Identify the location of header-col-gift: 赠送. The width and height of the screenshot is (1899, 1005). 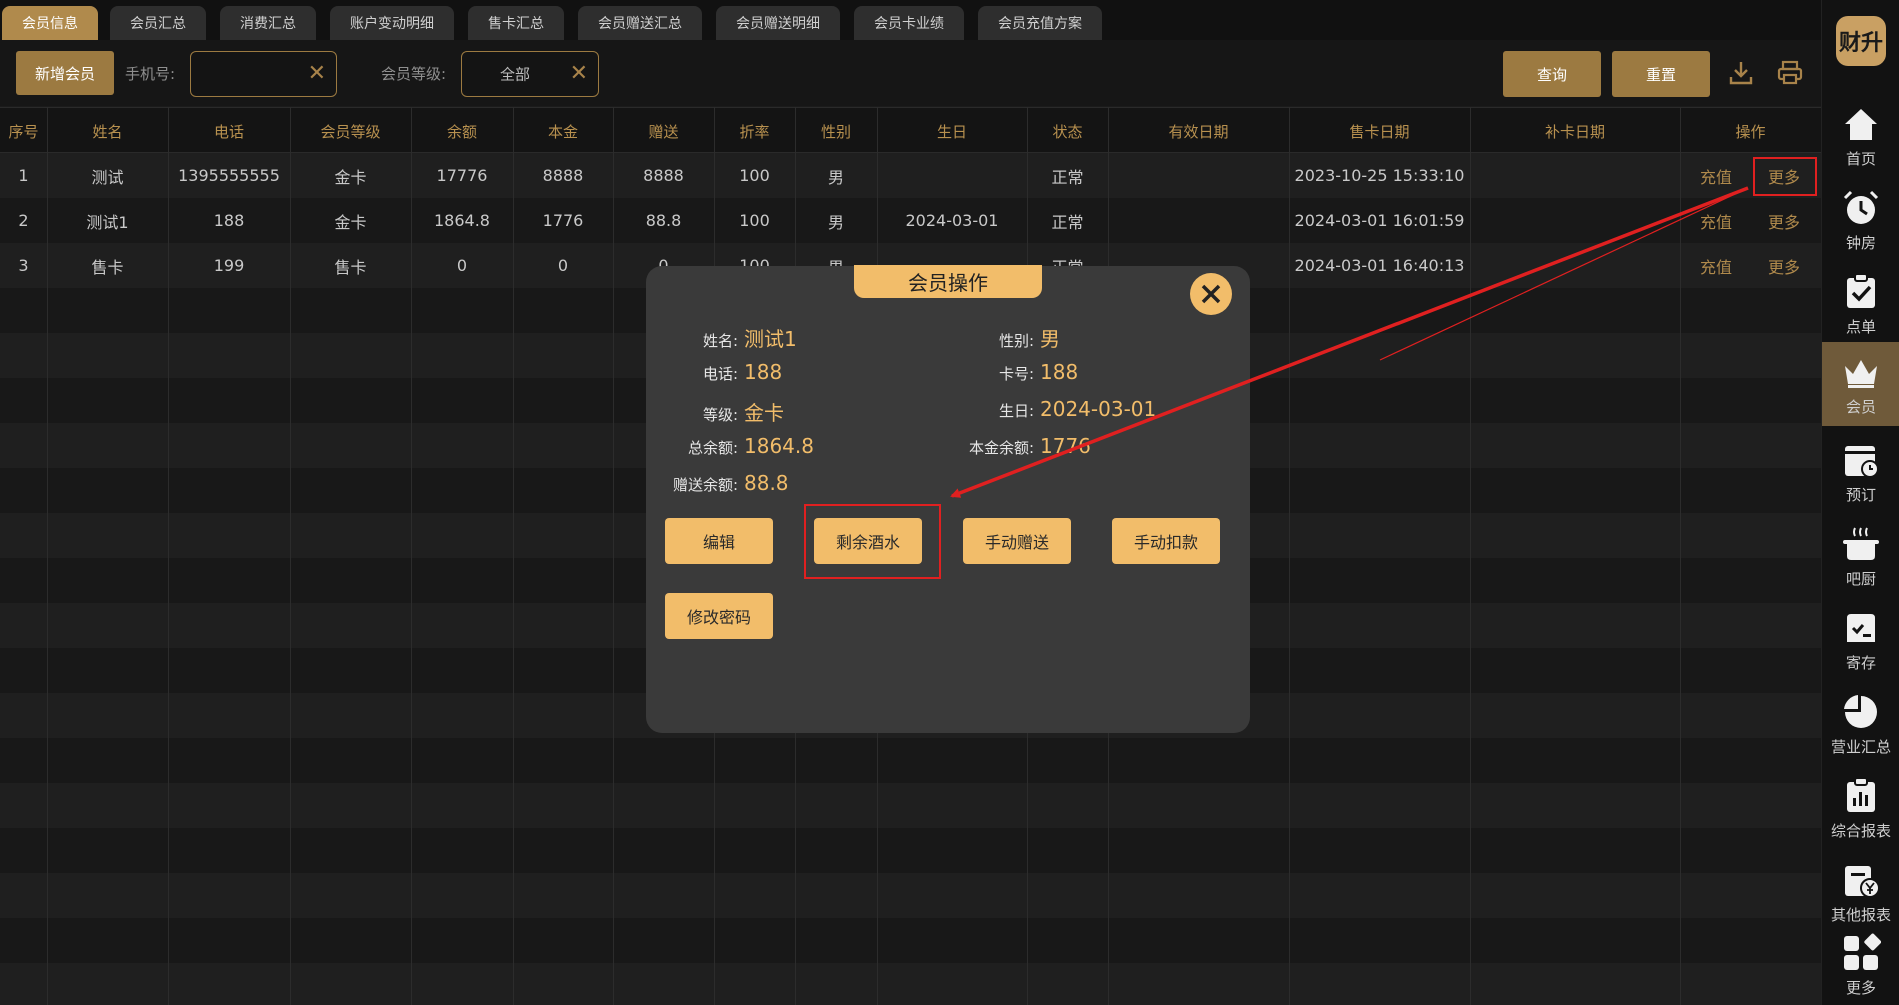
(663, 131).